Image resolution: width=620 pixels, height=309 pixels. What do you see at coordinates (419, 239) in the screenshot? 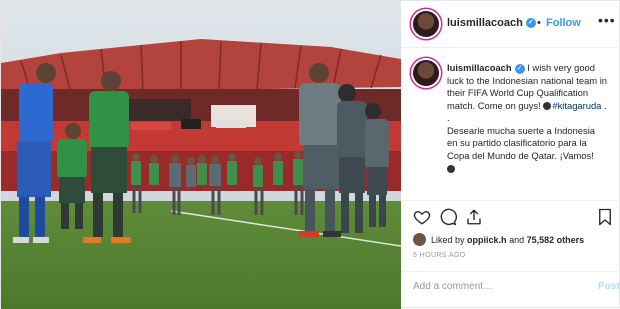
I see `liker-avatar` at bounding box center [419, 239].